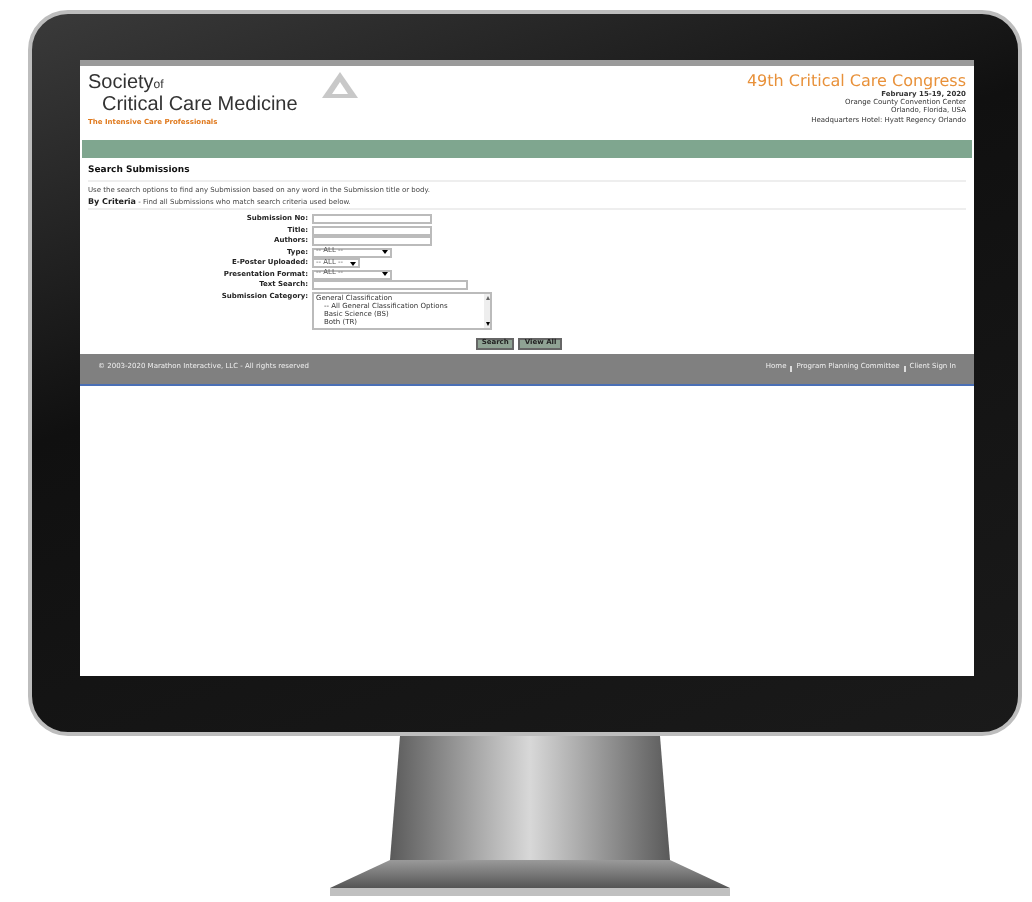 The image size is (1032, 902). Describe the element at coordinates (199, 105) in the screenshot. I see `logo-text: Critical Care Medicine` at that location.